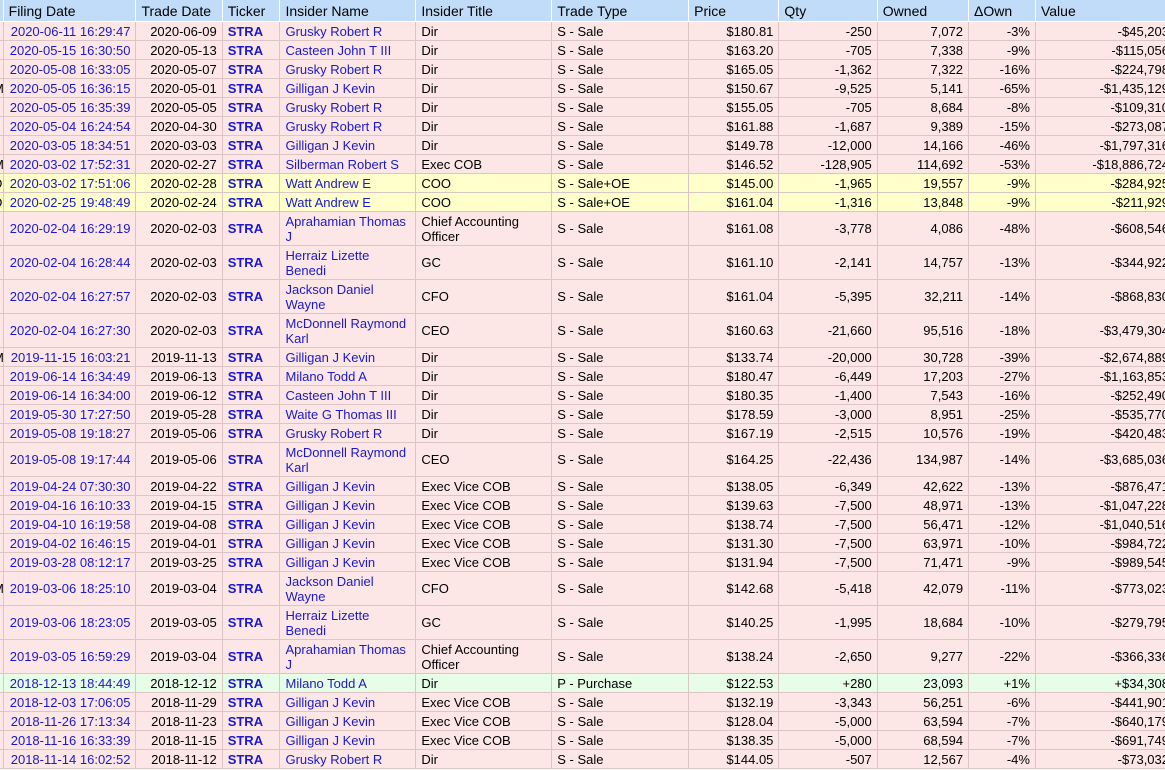 The image size is (1165, 770). I want to click on filing-date-cell: 2018-11-14 16:02:52, so click(70, 759).